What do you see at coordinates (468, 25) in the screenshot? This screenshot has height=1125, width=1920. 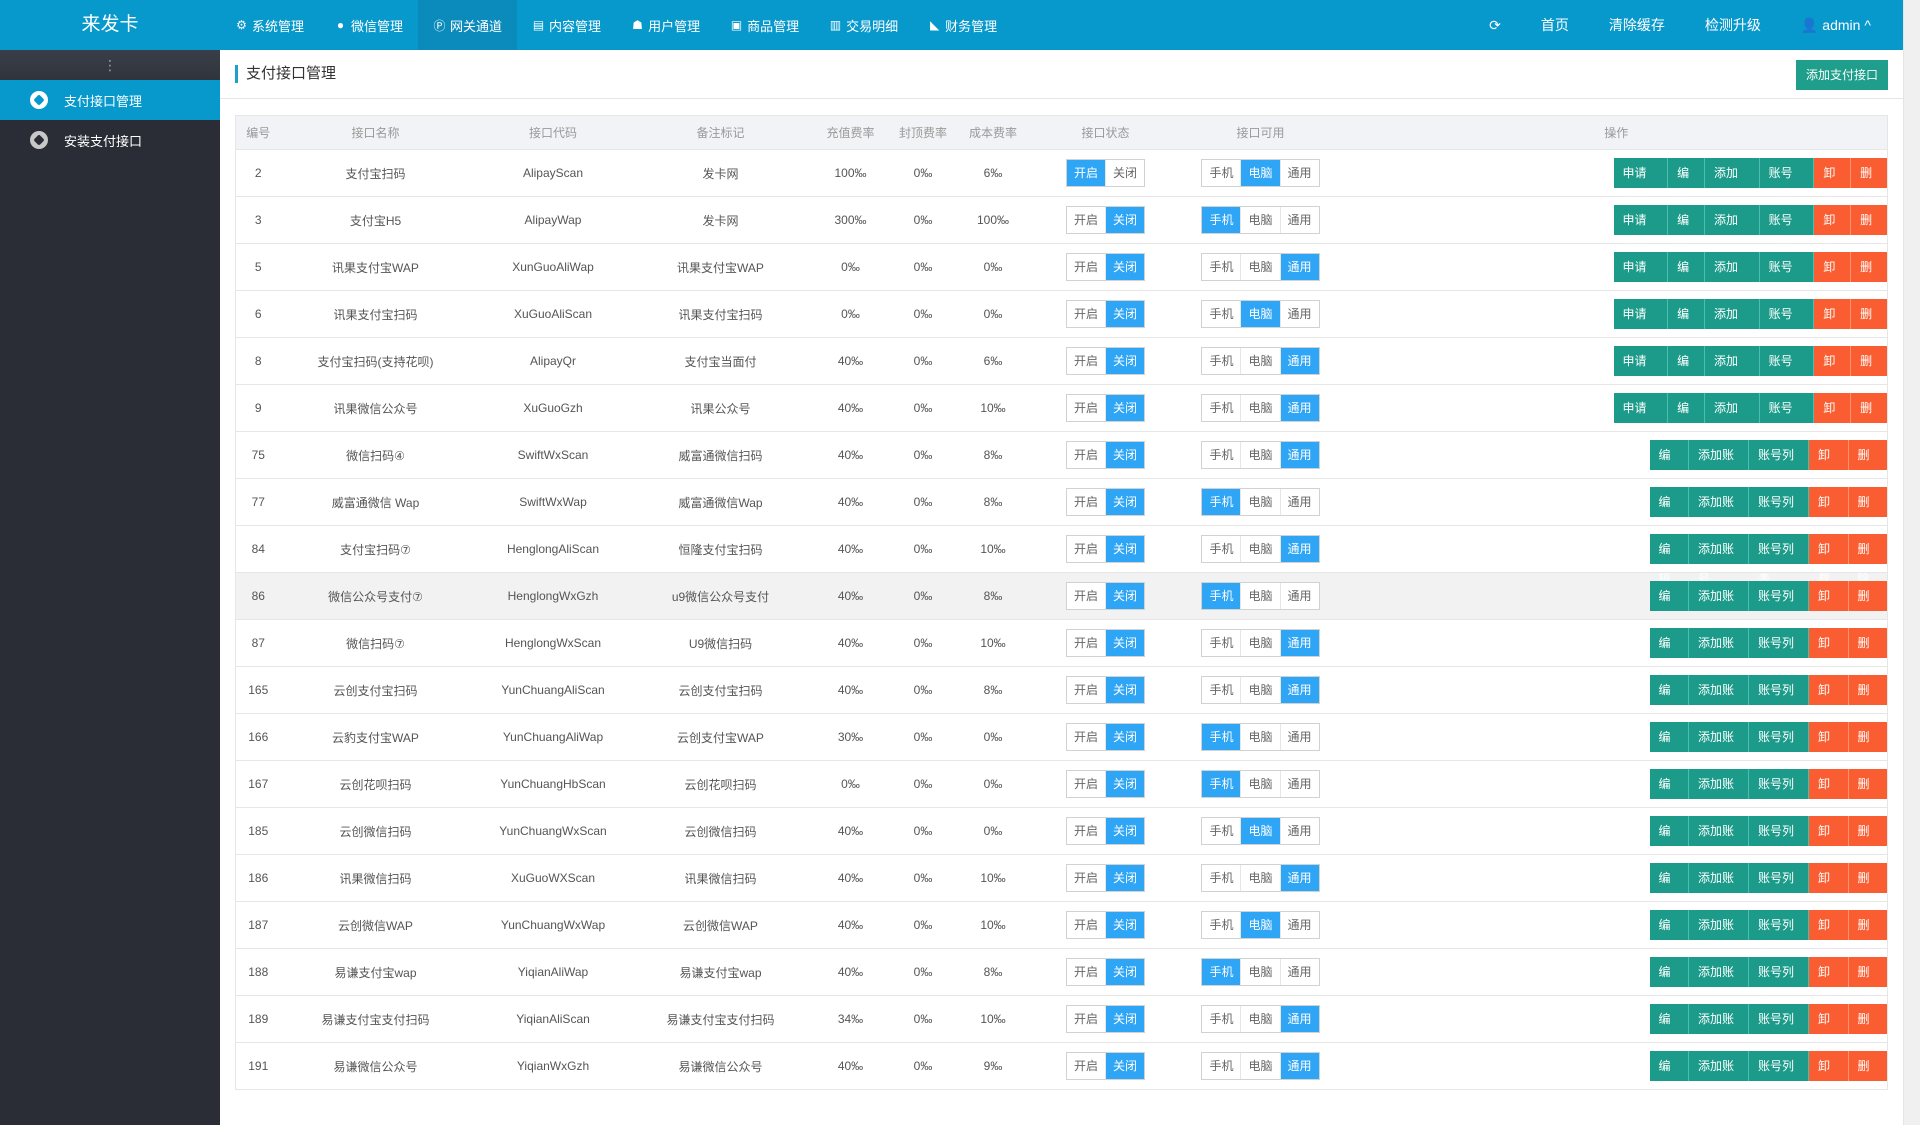 I see `nav-item-2: Ⓟ 网关通道` at bounding box center [468, 25].